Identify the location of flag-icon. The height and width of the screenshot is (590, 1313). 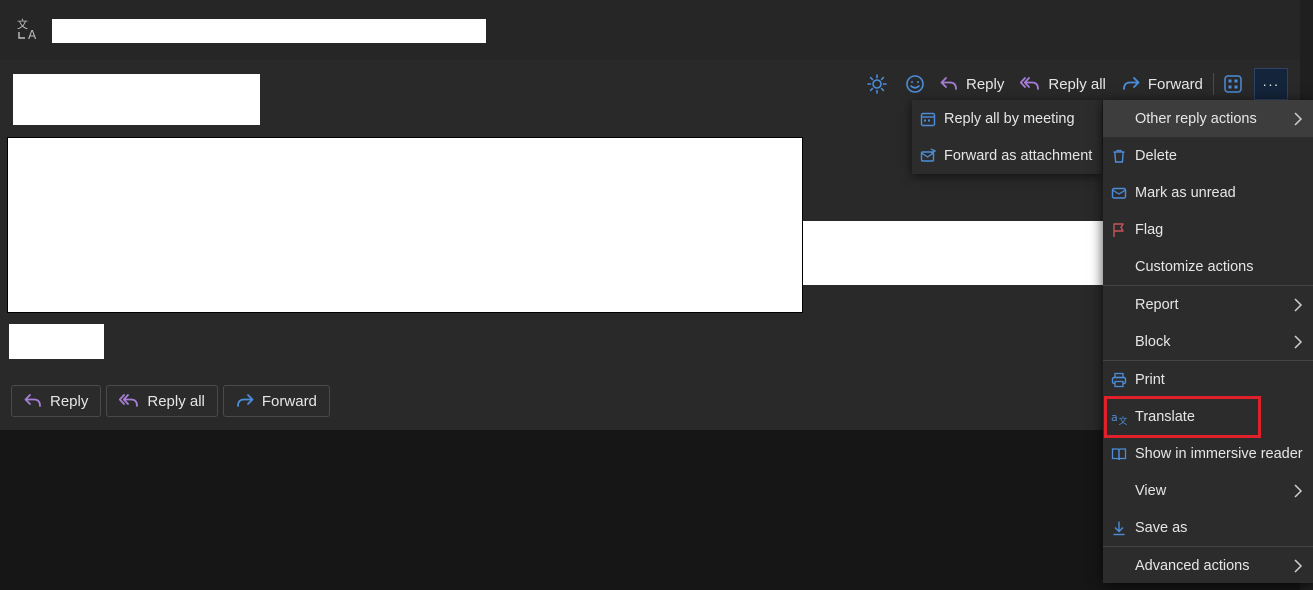
(1118, 230).